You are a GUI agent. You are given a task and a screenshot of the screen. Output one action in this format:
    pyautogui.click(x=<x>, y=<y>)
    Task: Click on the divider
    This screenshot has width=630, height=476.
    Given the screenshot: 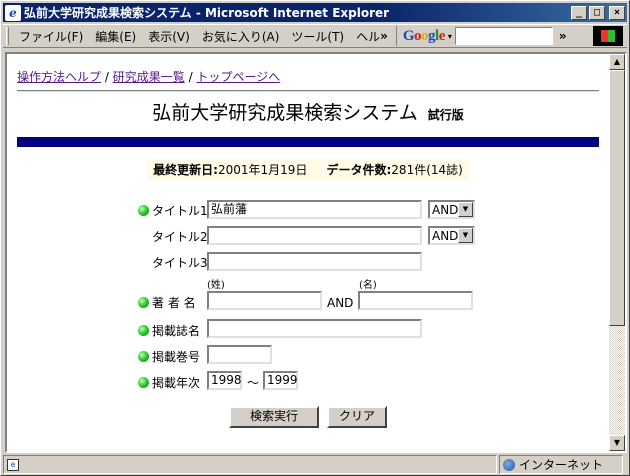 What is the action you would take?
    pyautogui.click(x=308, y=91)
    